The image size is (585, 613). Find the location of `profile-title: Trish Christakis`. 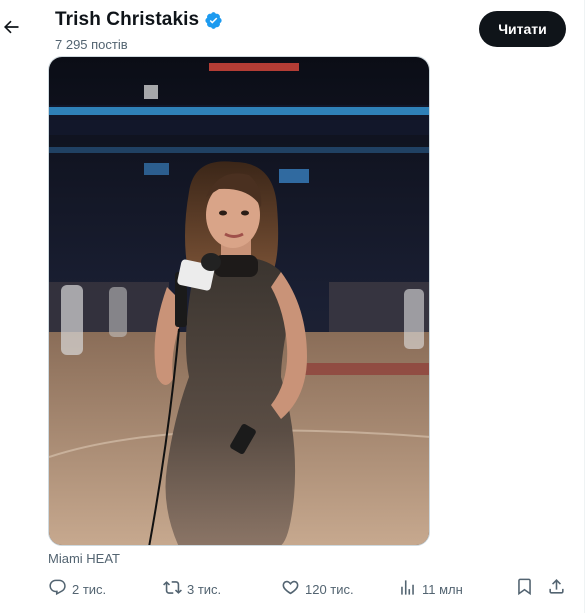

profile-title: Trish Christakis is located at coordinates (139, 20).